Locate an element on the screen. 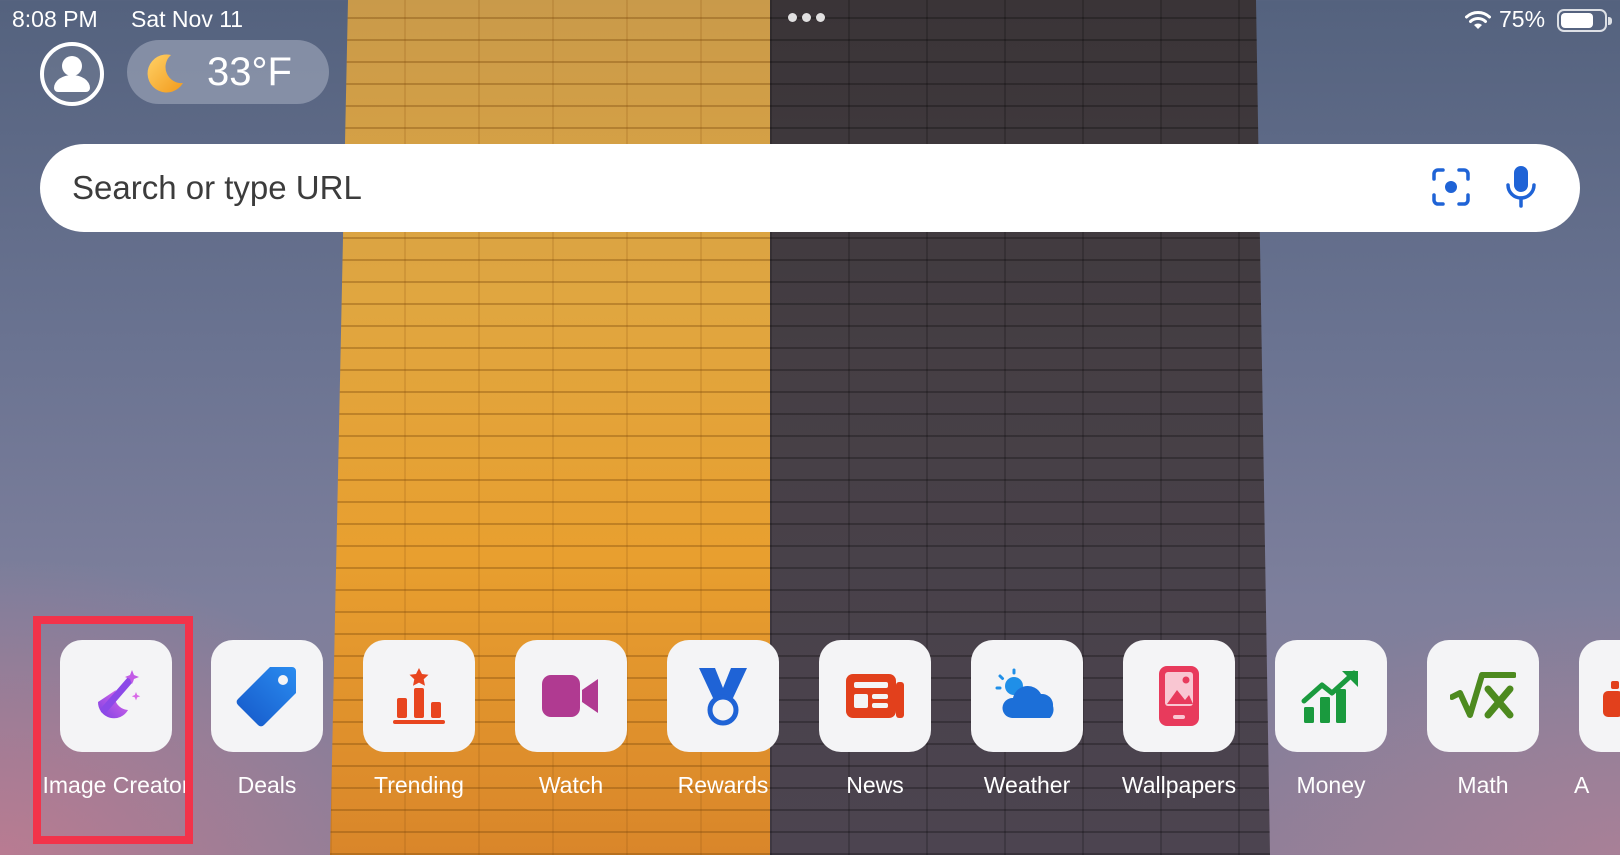 Image resolution: width=1620 pixels, height=855 pixels. visual-search-icon is located at coordinates (1451, 187).